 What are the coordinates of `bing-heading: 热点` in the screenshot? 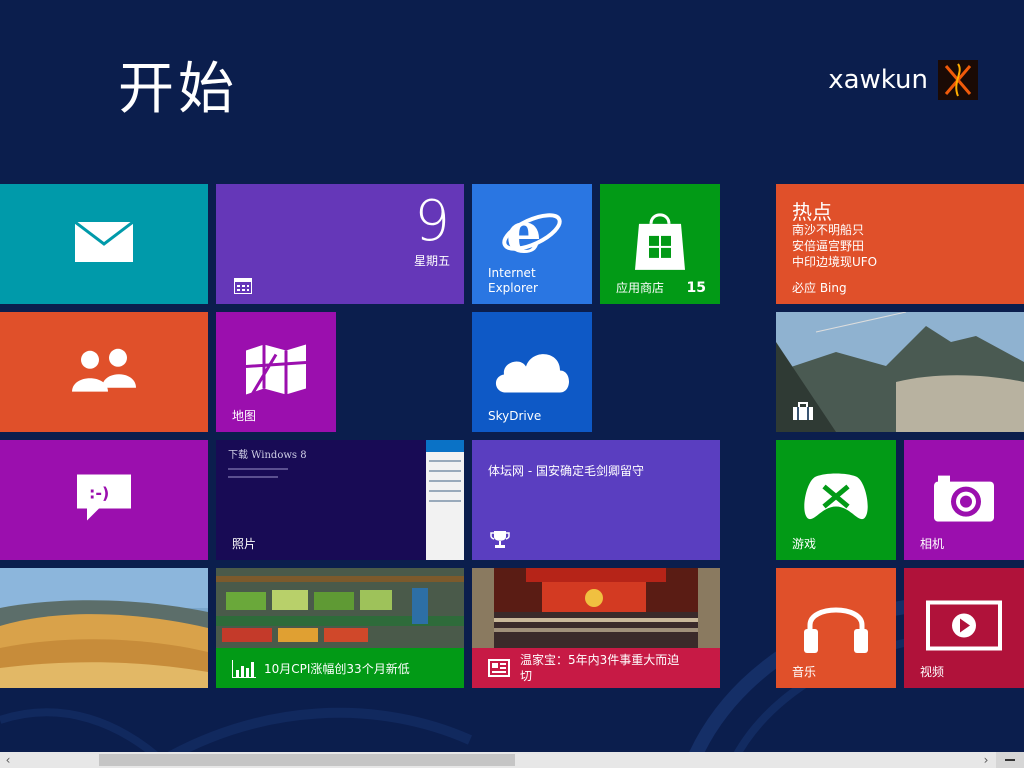 It's located at (812, 212).